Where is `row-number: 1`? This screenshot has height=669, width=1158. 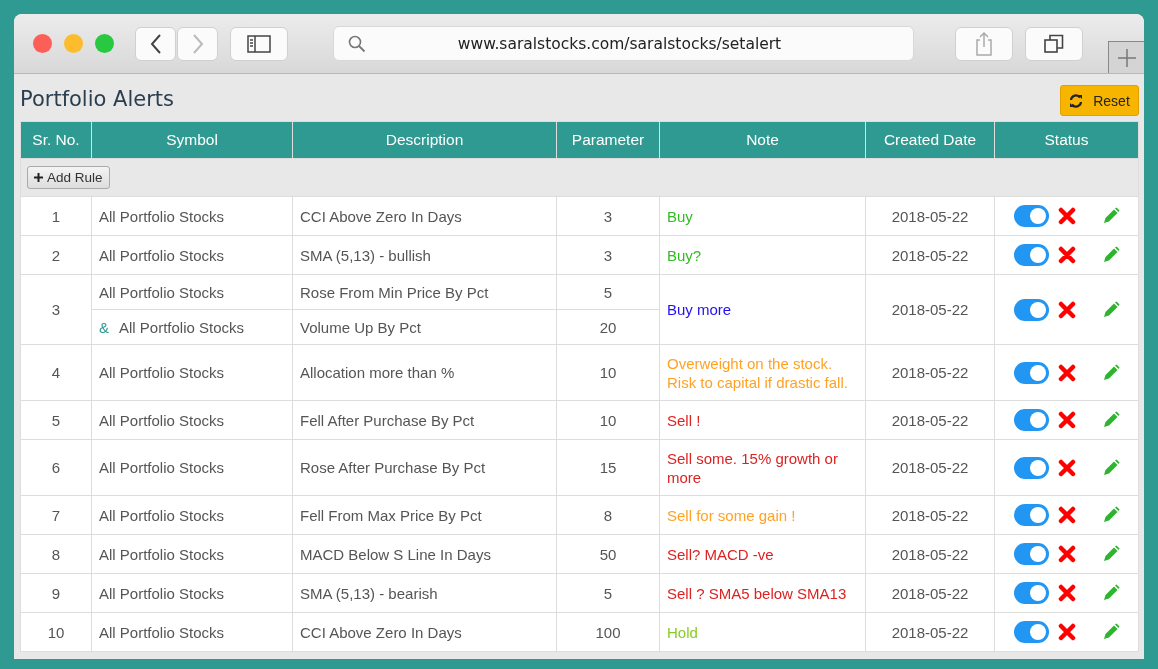
row-number: 1 is located at coordinates (56, 216).